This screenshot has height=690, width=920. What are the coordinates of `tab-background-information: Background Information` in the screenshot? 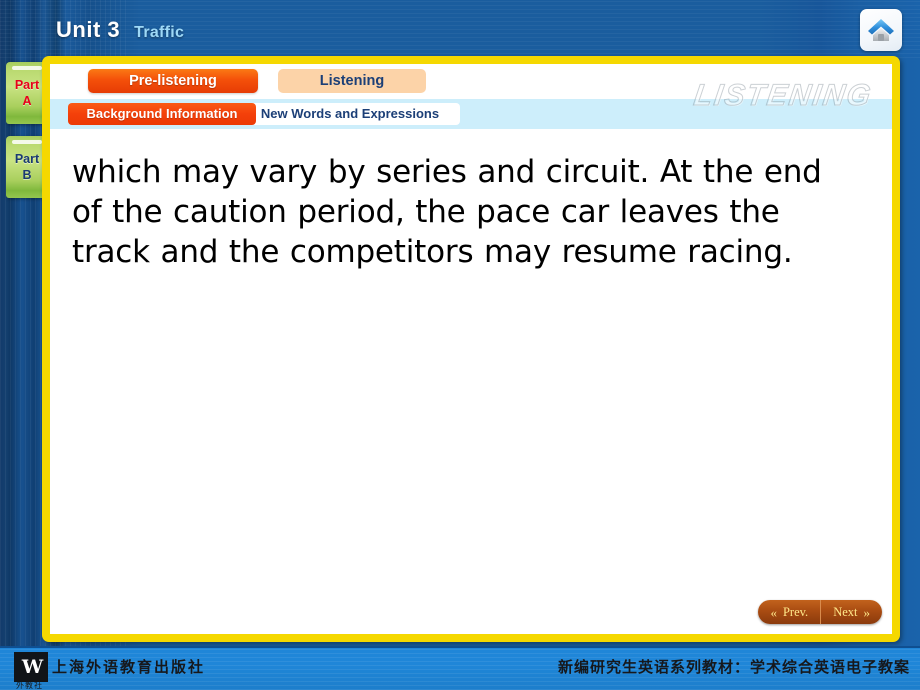 It's located at (162, 114).